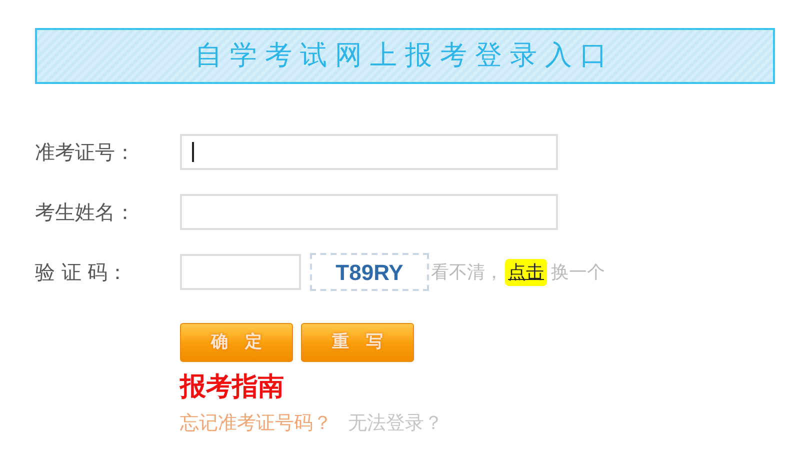  What do you see at coordinates (467, 272) in the screenshot?
I see `captcha-hint: 看不清，` at bounding box center [467, 272].